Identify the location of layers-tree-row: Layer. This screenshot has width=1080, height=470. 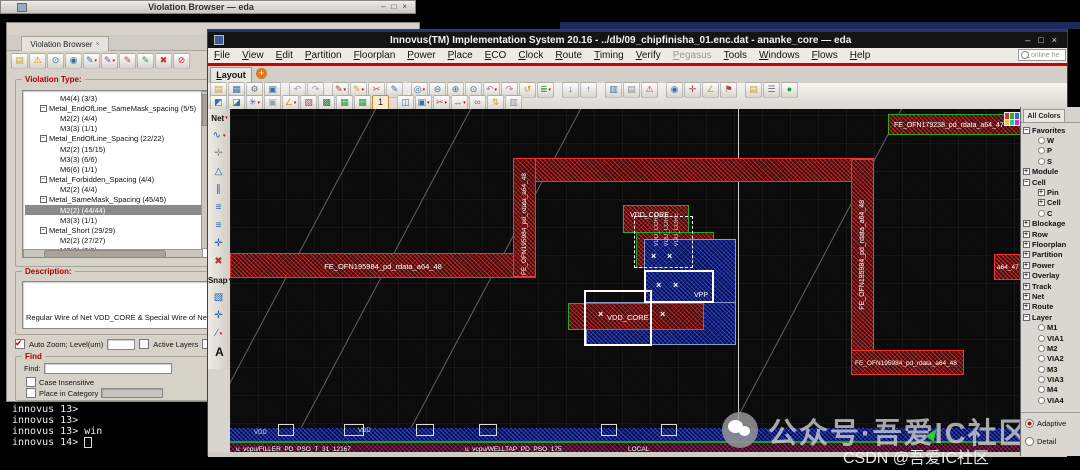
(1051, 317).